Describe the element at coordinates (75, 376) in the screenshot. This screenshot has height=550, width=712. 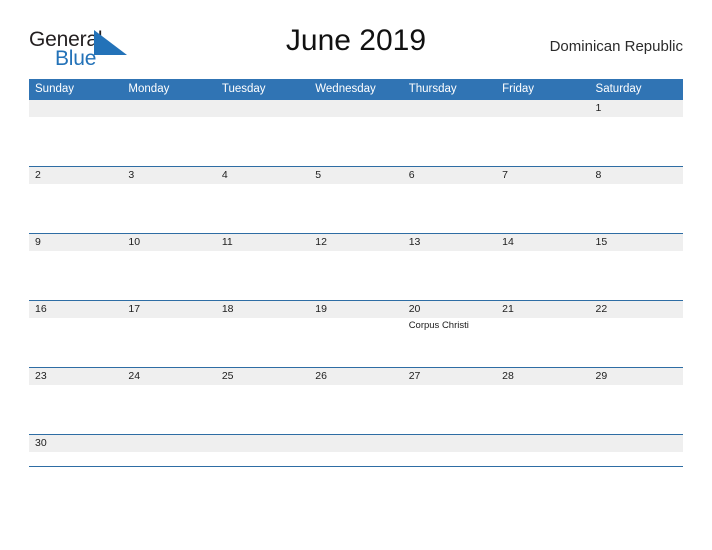
I see `day-number: 23` at that location.